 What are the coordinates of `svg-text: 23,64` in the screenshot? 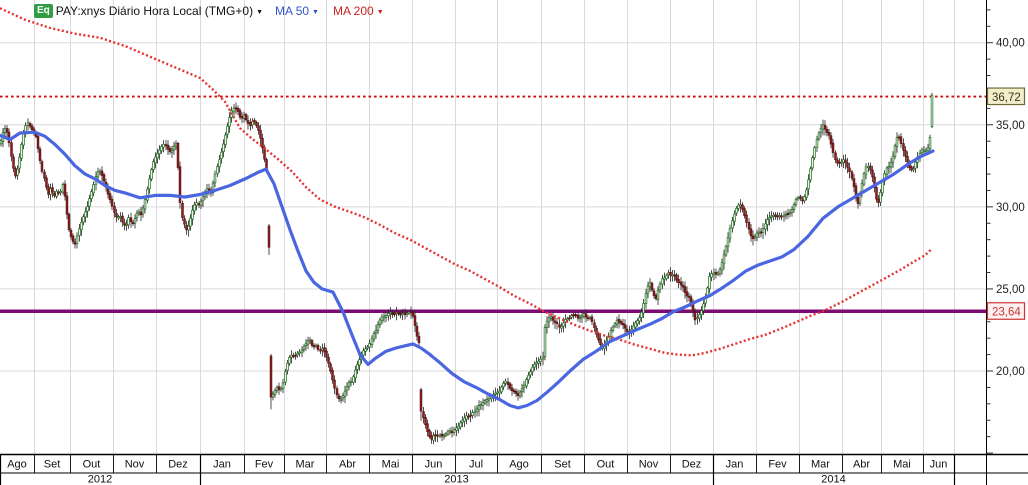 It's located at (1006, 313).